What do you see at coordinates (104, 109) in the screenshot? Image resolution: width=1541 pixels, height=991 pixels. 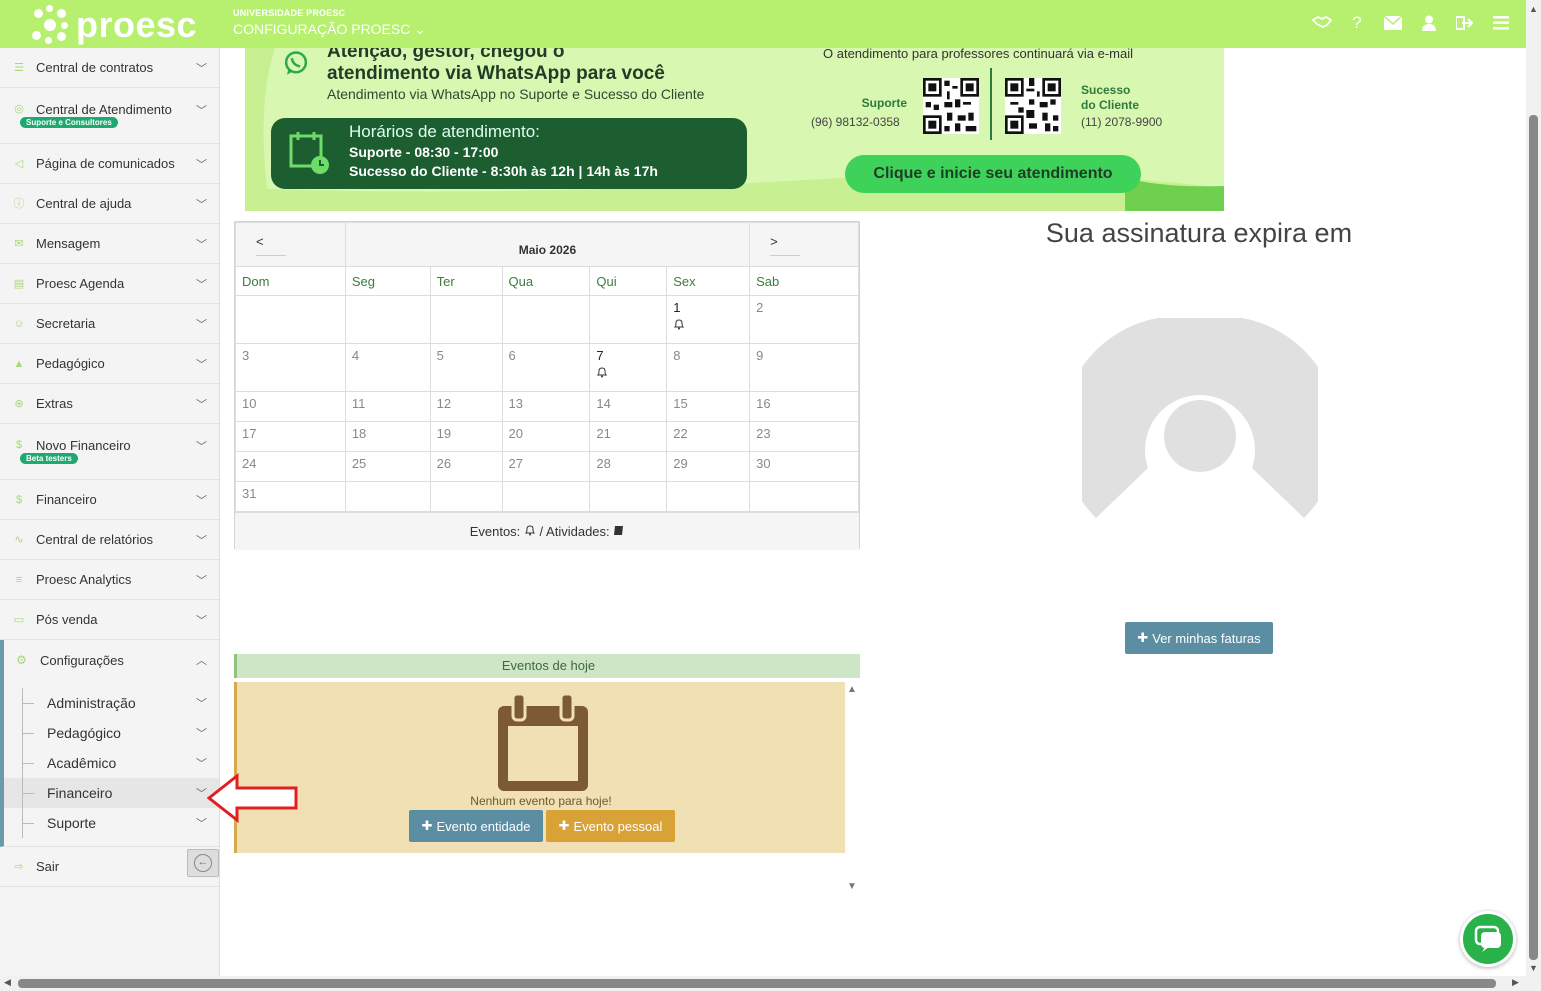 I see `sidebar-item-label: Central de Atendimento` at bounding box center [104, 109].